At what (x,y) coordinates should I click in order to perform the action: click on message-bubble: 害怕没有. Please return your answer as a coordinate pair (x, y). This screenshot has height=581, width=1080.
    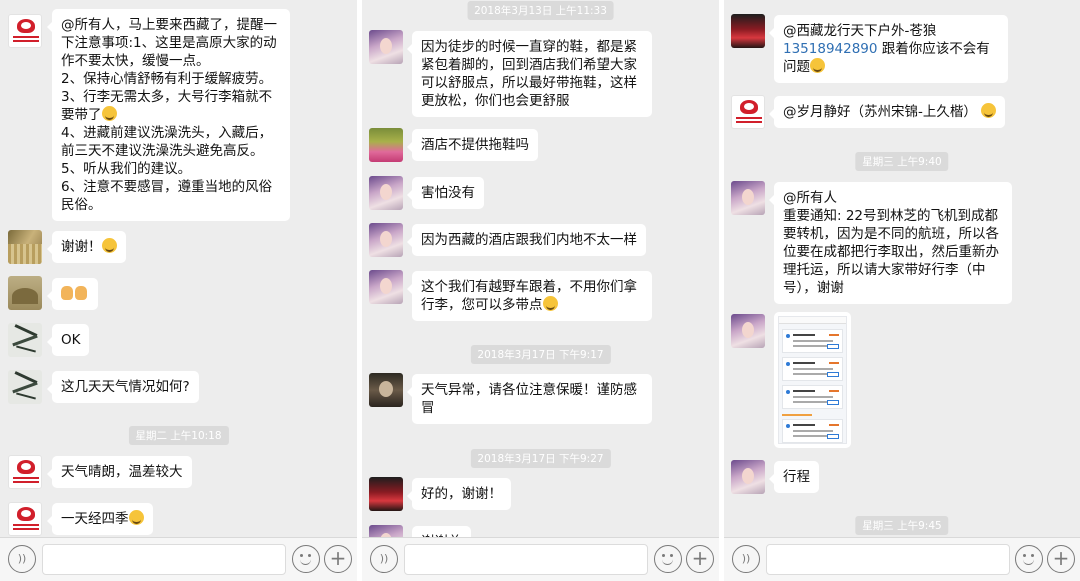
    Looking at the image, I should click on (445, 193).